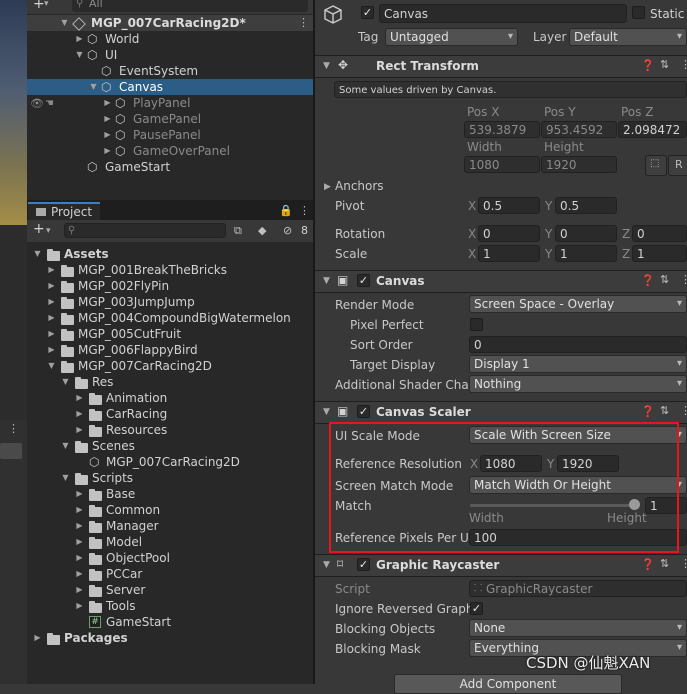 The height and width of the screenshot is (694, 687). Describe the element at coordinates (170, 151) in the screenshot. I see `hierarchy-item-gameoverpanel: ▶ ⬡ GameOverPanel` at that location.